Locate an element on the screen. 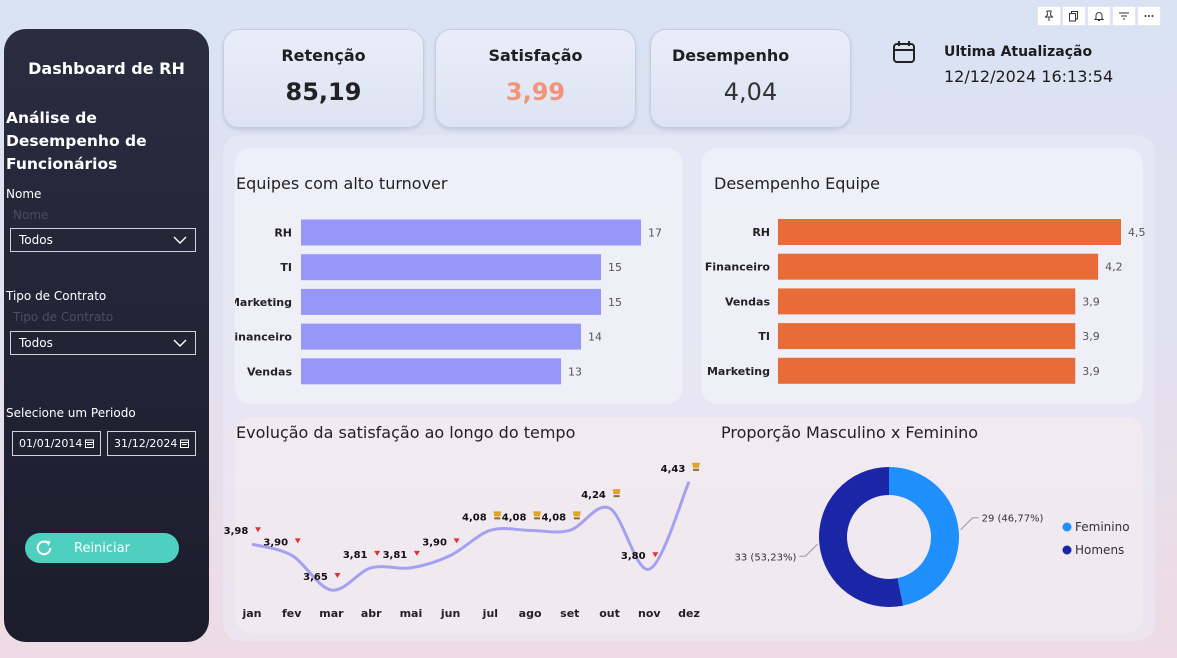 Image resolution: width=1177 pixels, height=658 pixels. bar-value-label: 4,2 is located at coordinates (1114, 267).